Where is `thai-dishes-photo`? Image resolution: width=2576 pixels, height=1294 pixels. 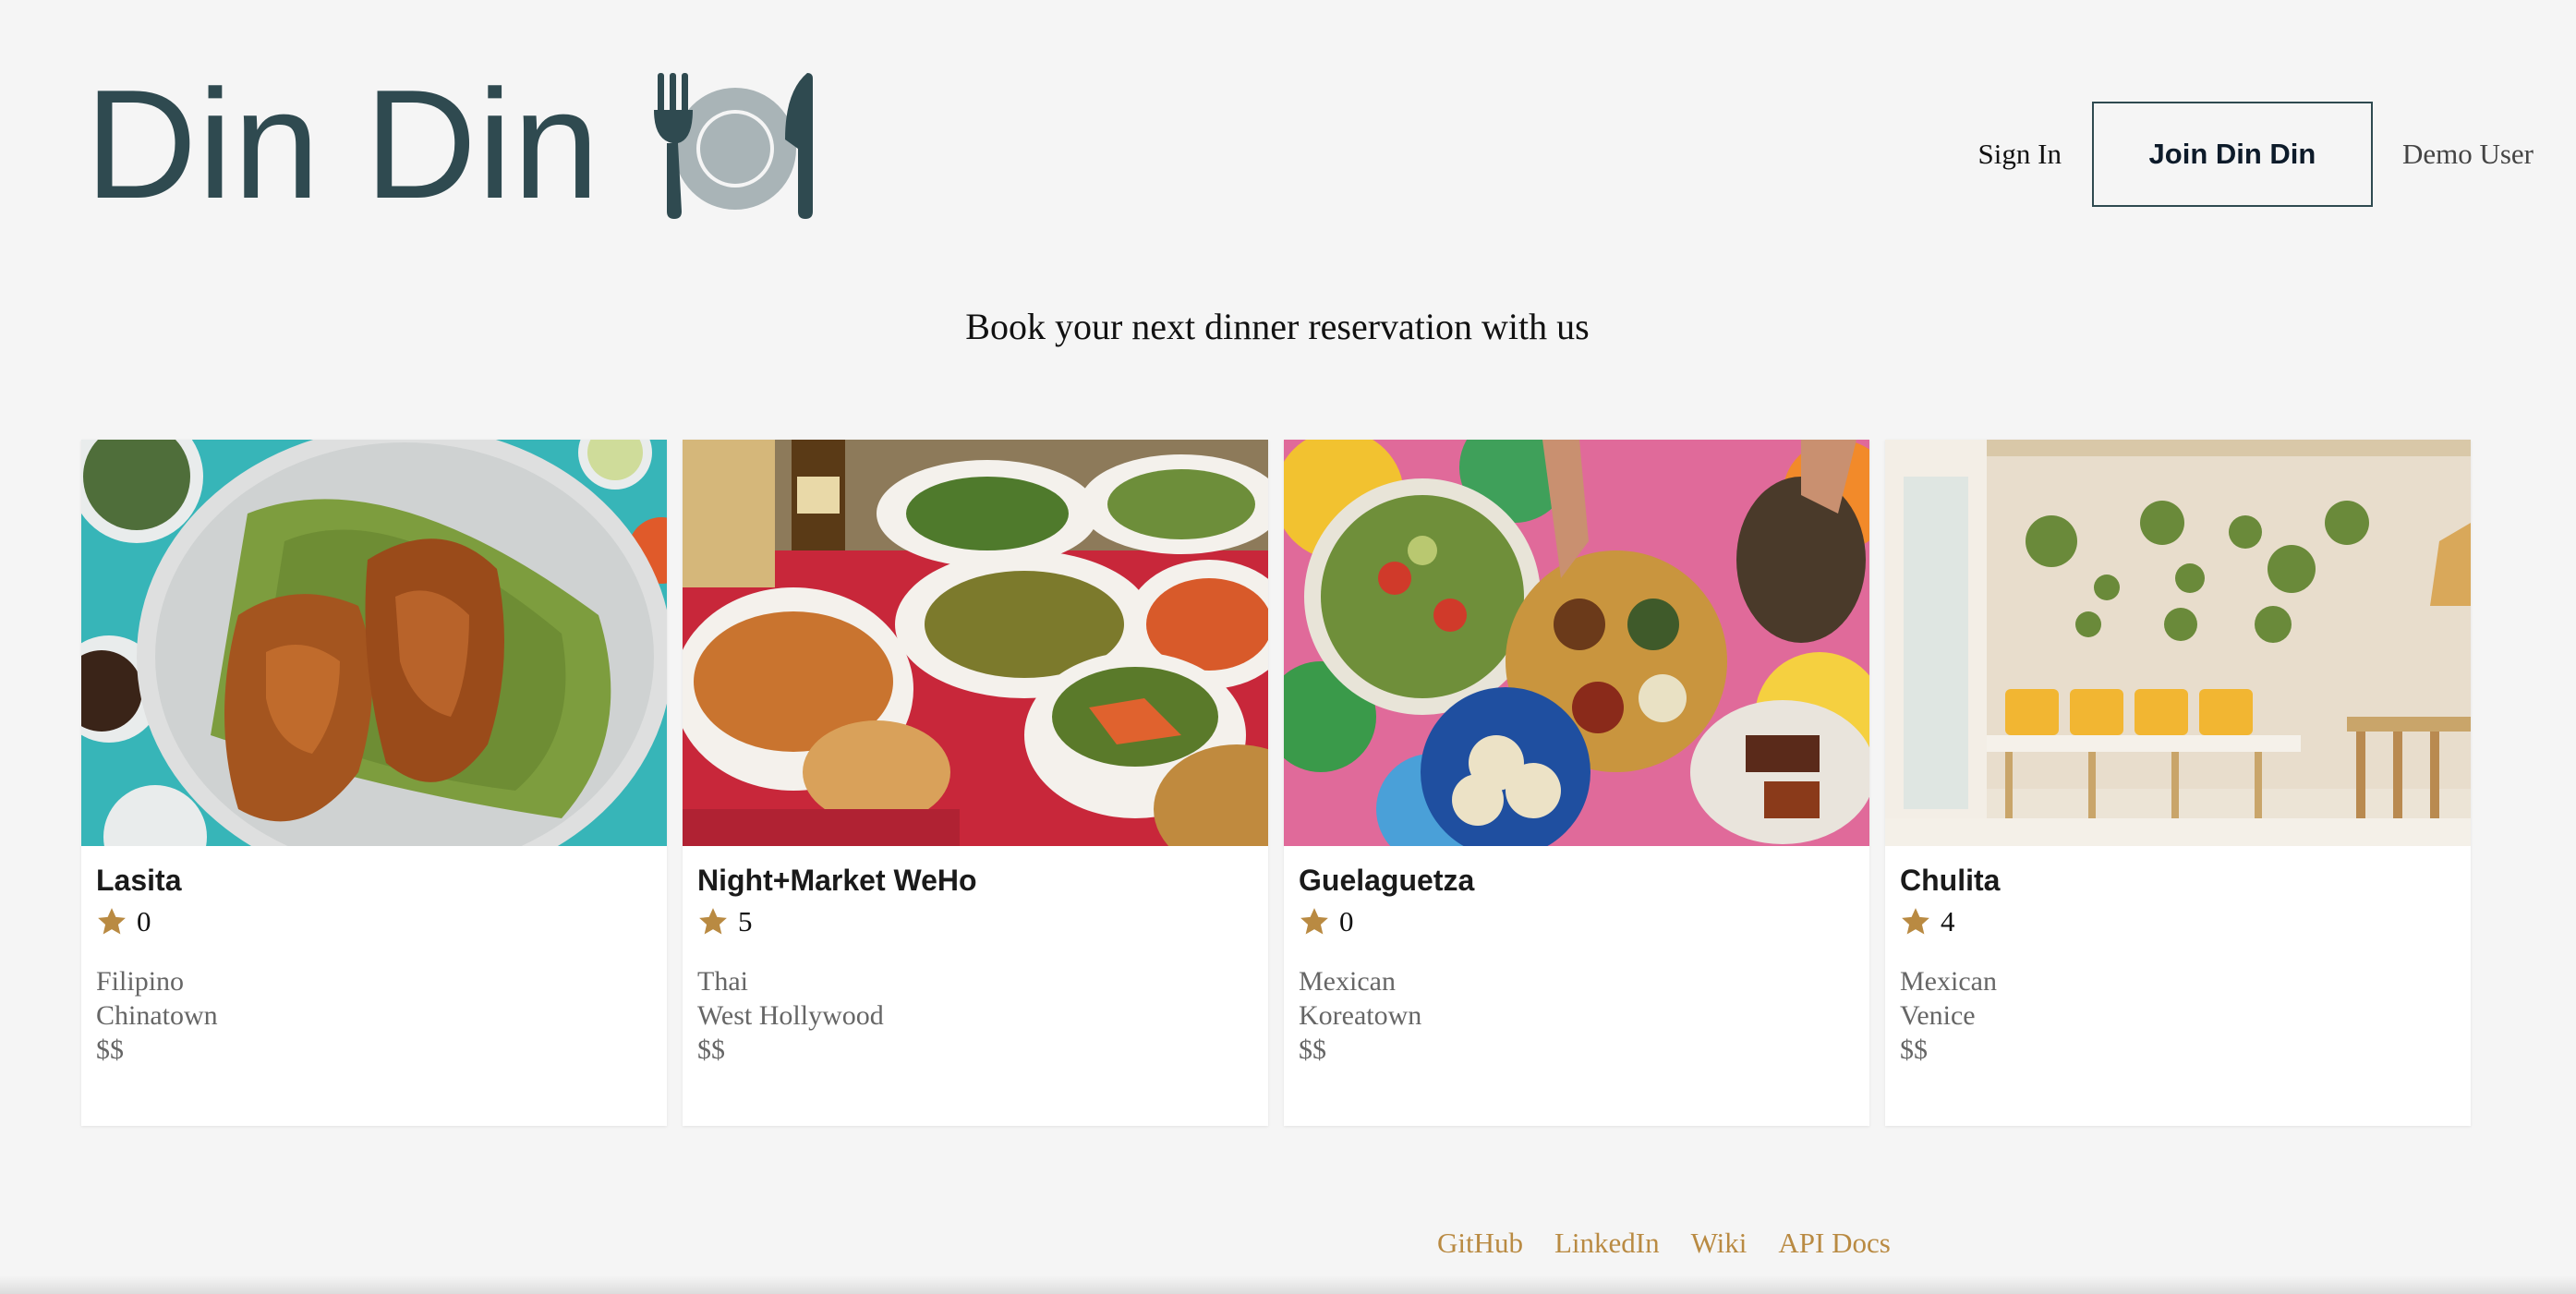 thai-dishes-photo is located at coordinates (975, 643).